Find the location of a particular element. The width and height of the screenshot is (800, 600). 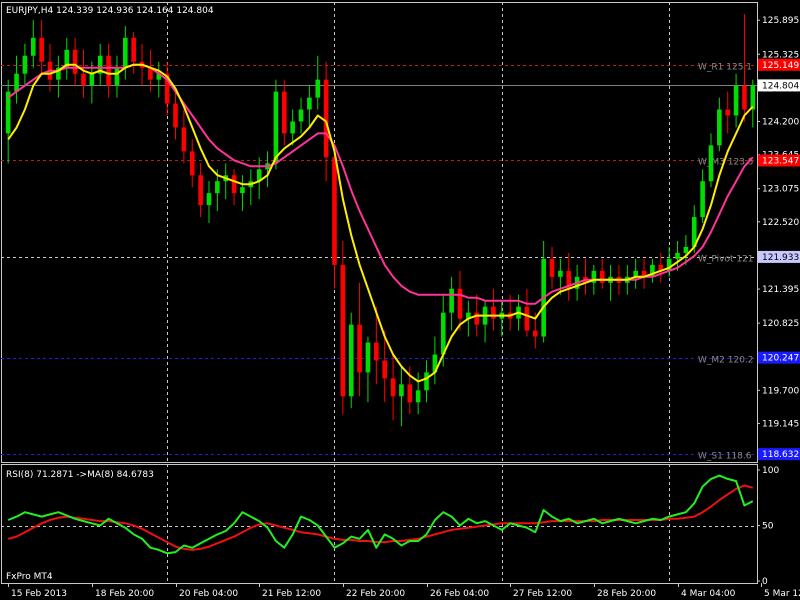

pivot-level-label: W_R1 125.1 is located at coordinates (725, 68).